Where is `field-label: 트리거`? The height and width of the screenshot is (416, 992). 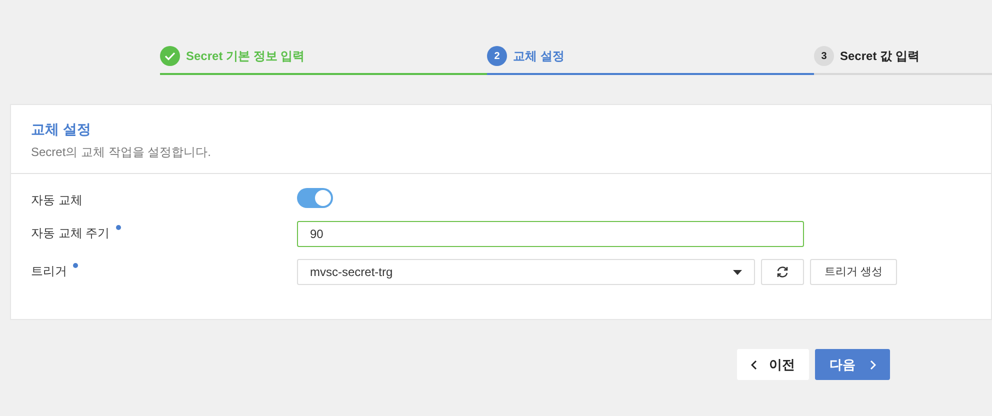
field-label: 트리거 is located at coordinates (49, 271).